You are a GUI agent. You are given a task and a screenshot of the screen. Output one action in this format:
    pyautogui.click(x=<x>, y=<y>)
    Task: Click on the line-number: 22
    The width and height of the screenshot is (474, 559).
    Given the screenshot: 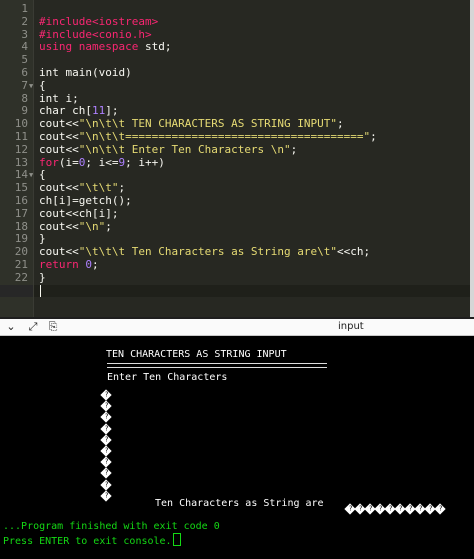 What is the action you would take?
    pyautogui.click(x=21, y=277)
    